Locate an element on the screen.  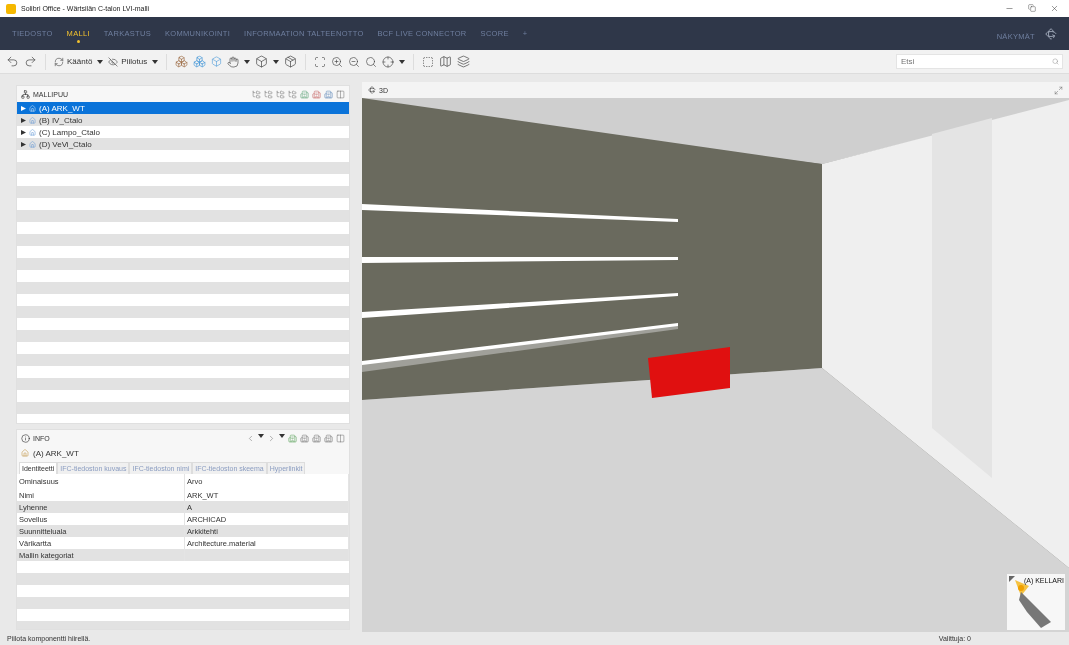
layers-icon is located at coordinates (464, 61).